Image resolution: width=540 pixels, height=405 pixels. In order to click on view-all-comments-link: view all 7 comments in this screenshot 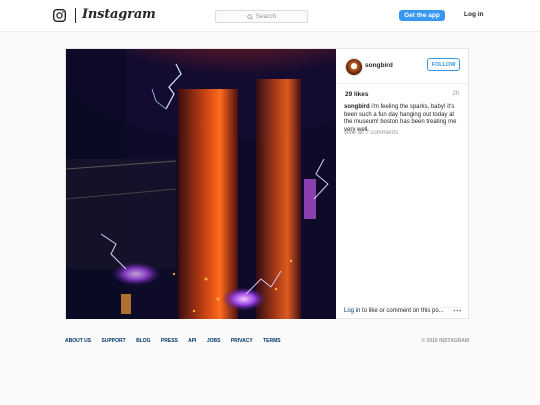, I will do `click(371, 133)`.